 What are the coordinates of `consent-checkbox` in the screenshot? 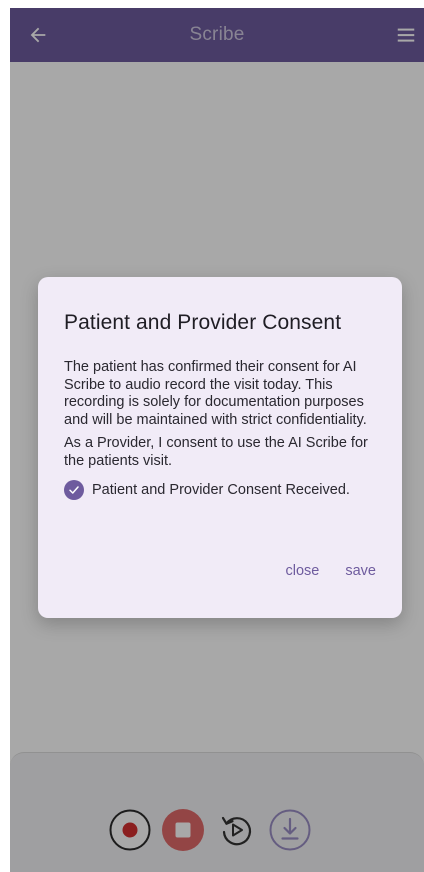 It's located at (74, 490).